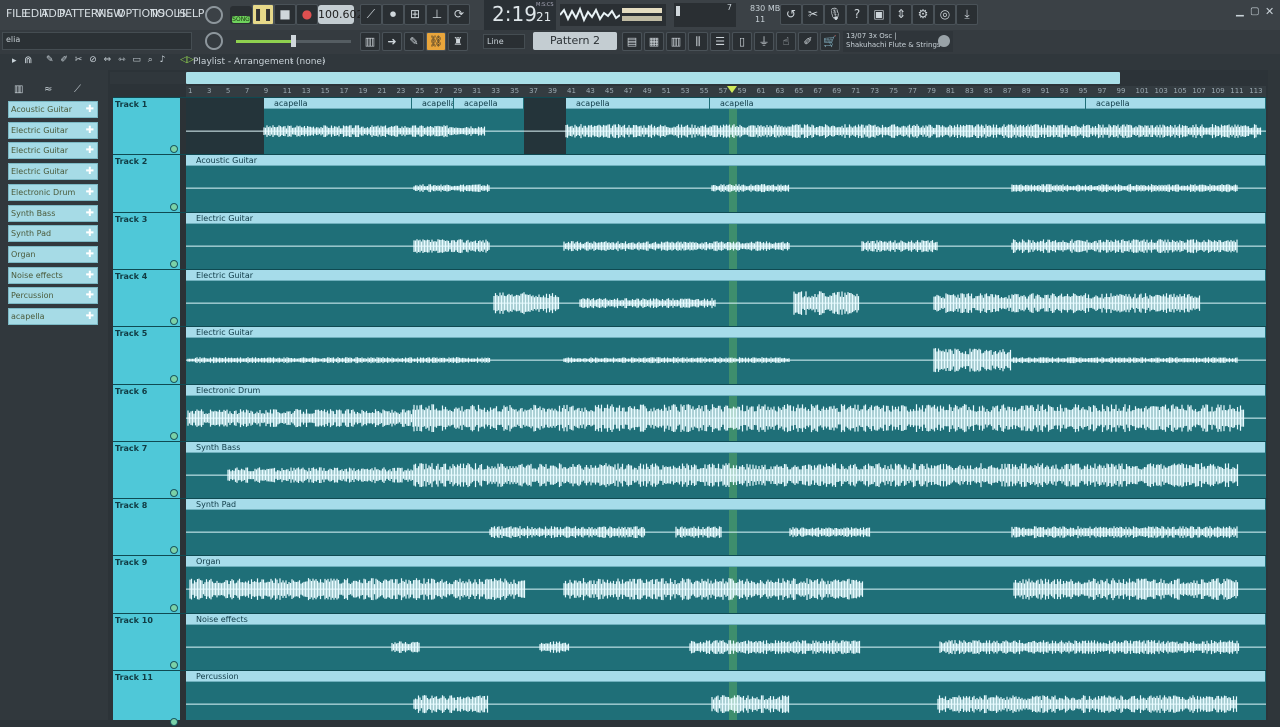 Image resolution: width=1280 pixels, height=727 pixels. Describe the element at coordinates (53, 234) in the screenshot. I see `pattern-item: Synth Pad ✚` at that location.